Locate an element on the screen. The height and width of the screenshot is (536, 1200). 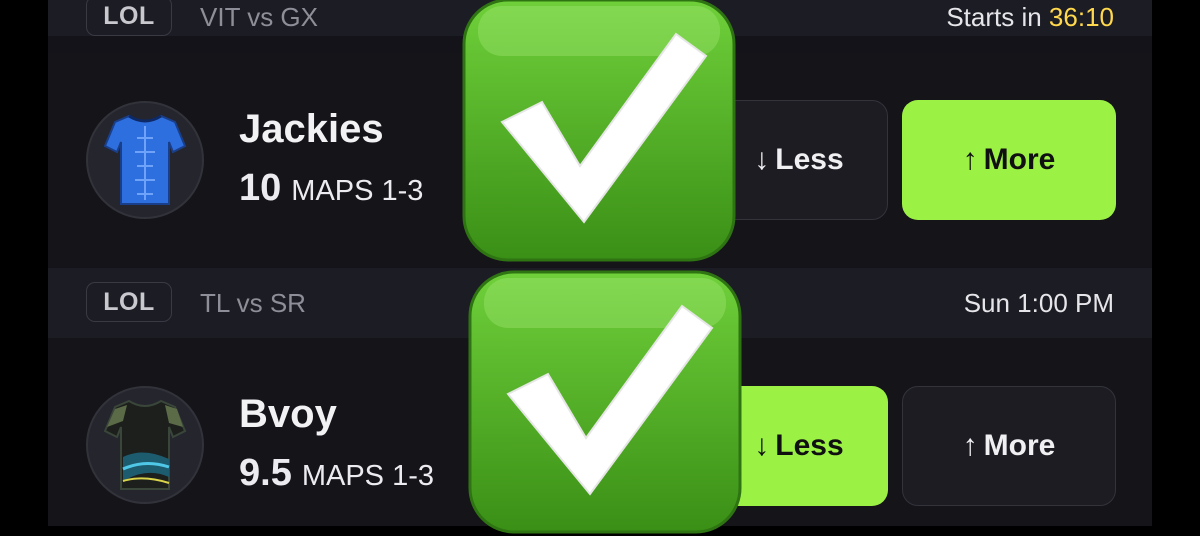
matchup-label: VIT vs GX is located at coordinates (259, 17).